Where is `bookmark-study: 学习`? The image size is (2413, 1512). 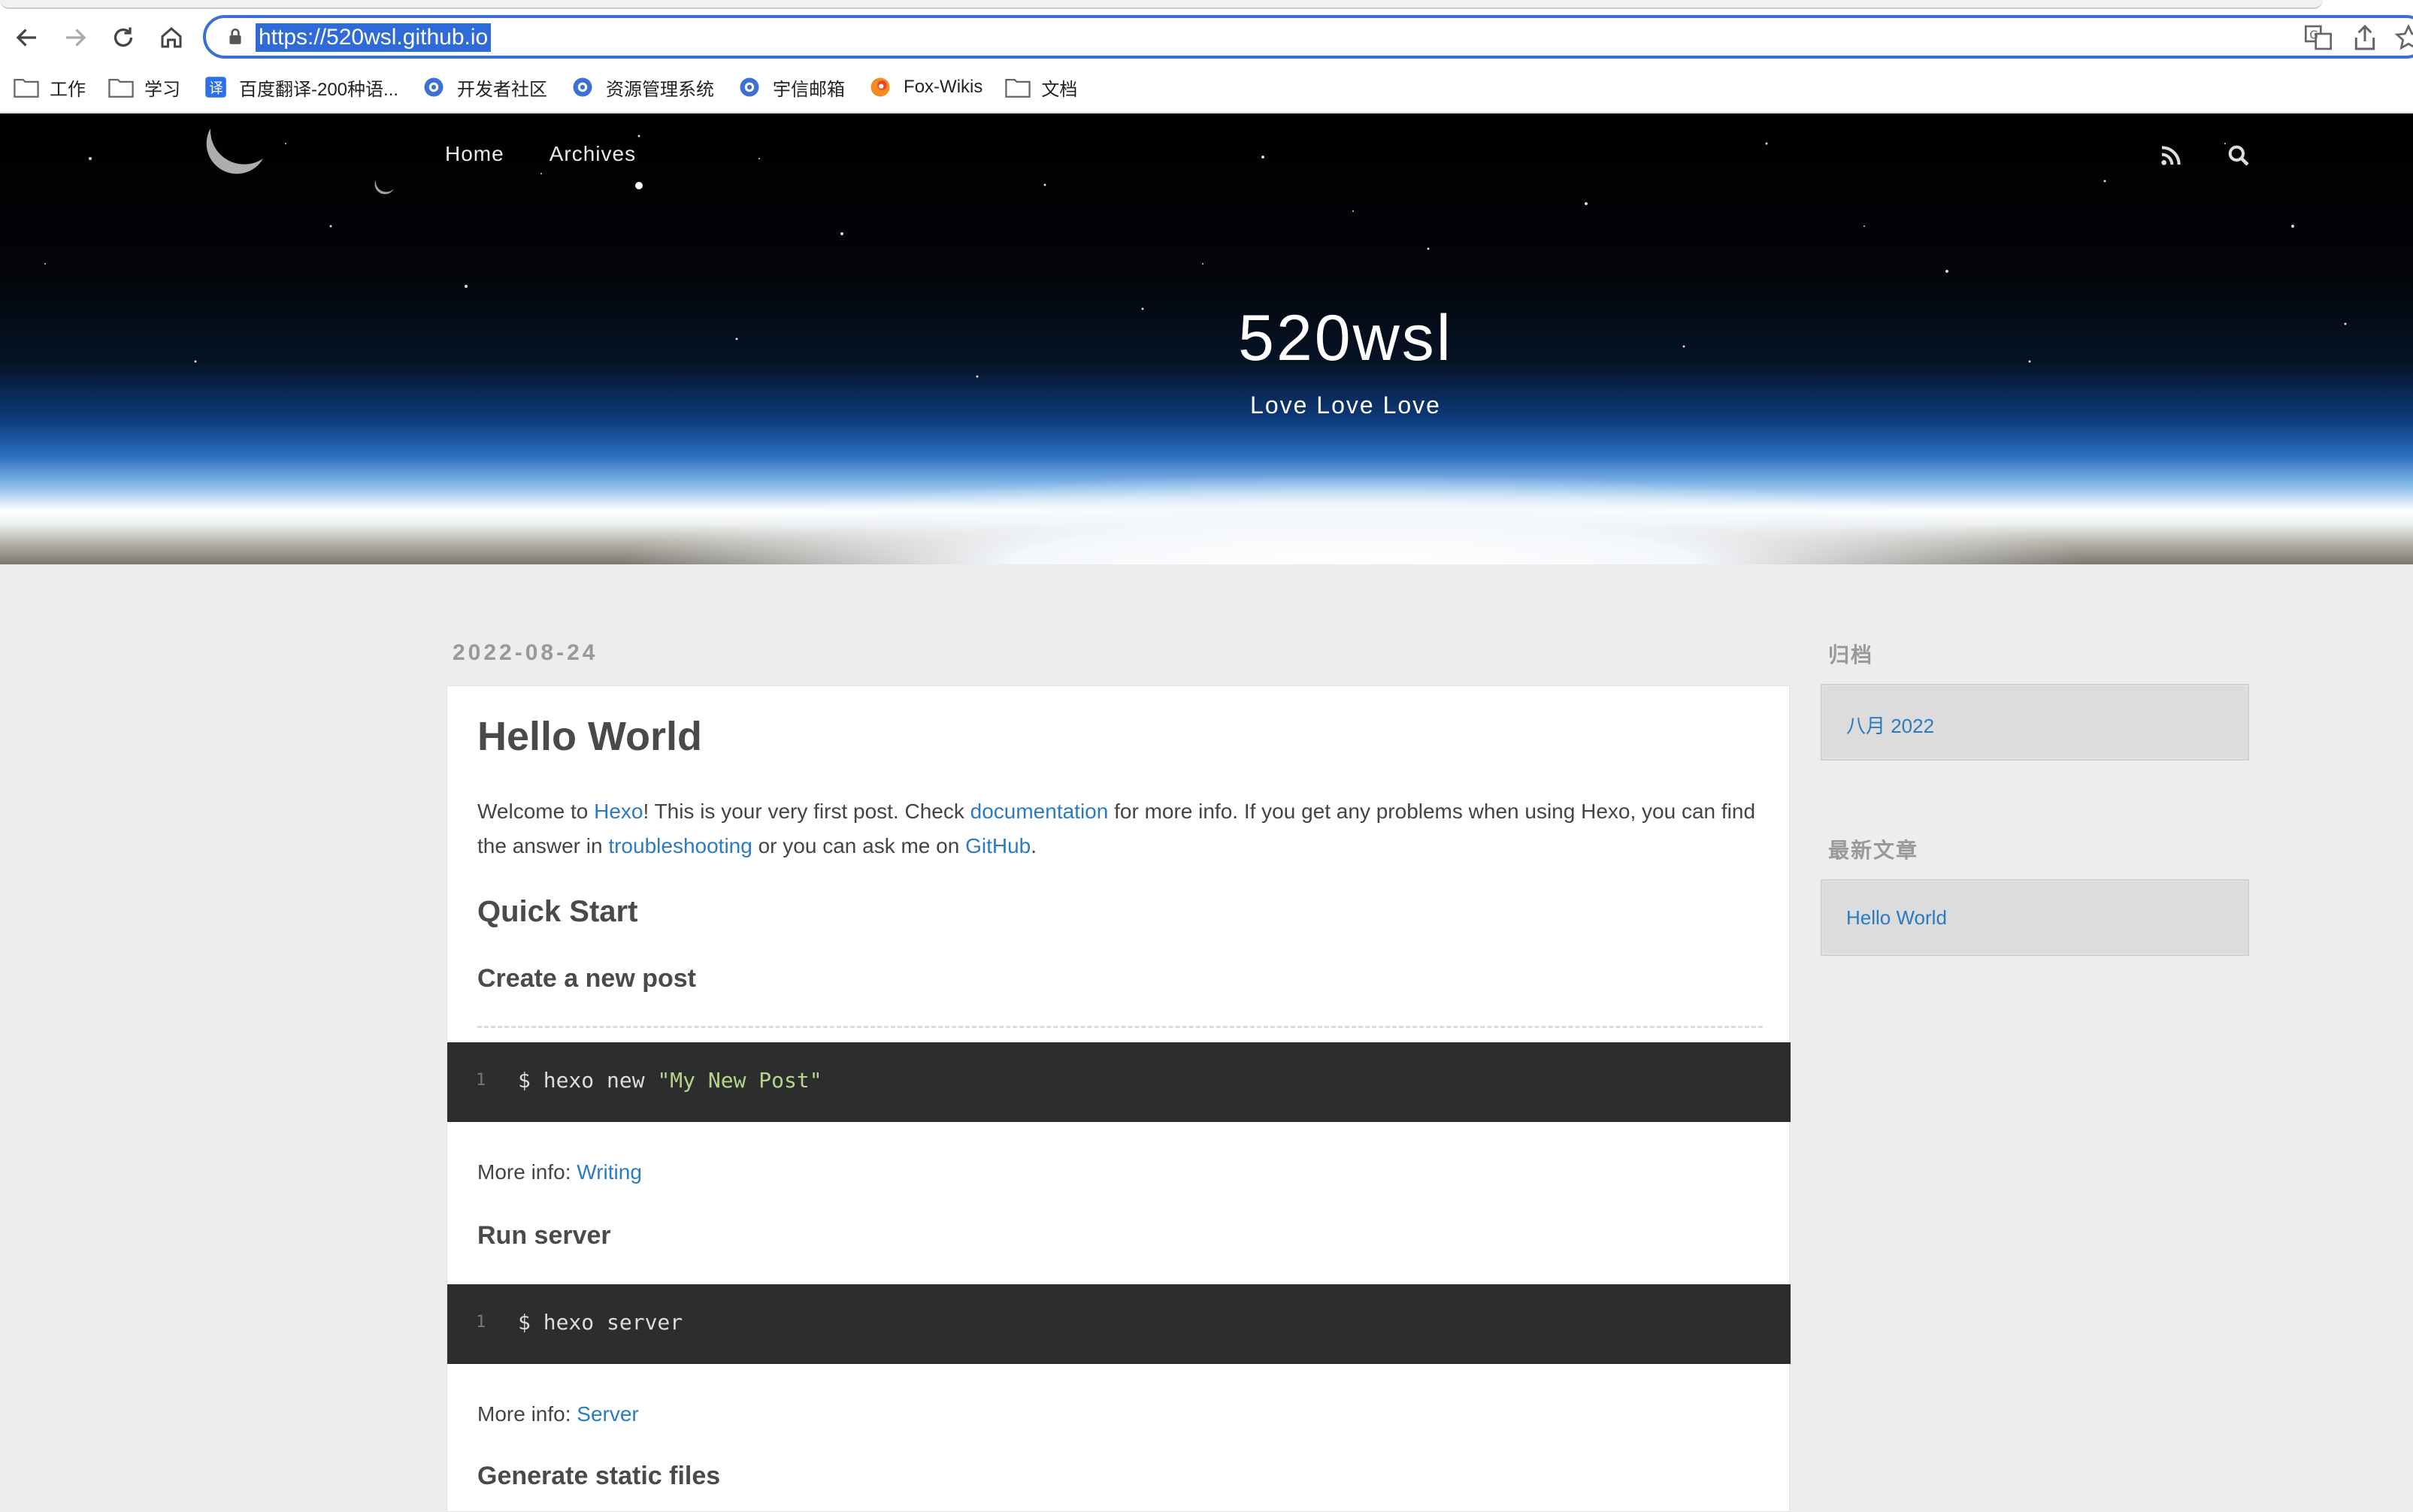 bookmark-study: 学习 is located at coordinates (144, 88).